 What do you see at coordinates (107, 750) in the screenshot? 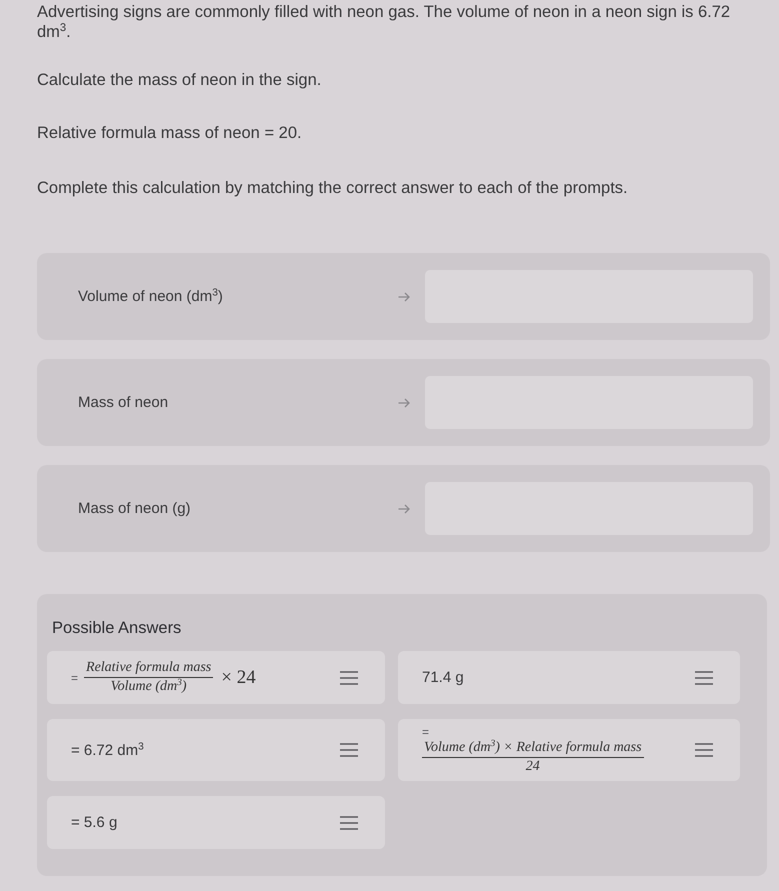
I see `answer-text: = 6.72 dm$^{3}$` at bounding box center [107, 750].